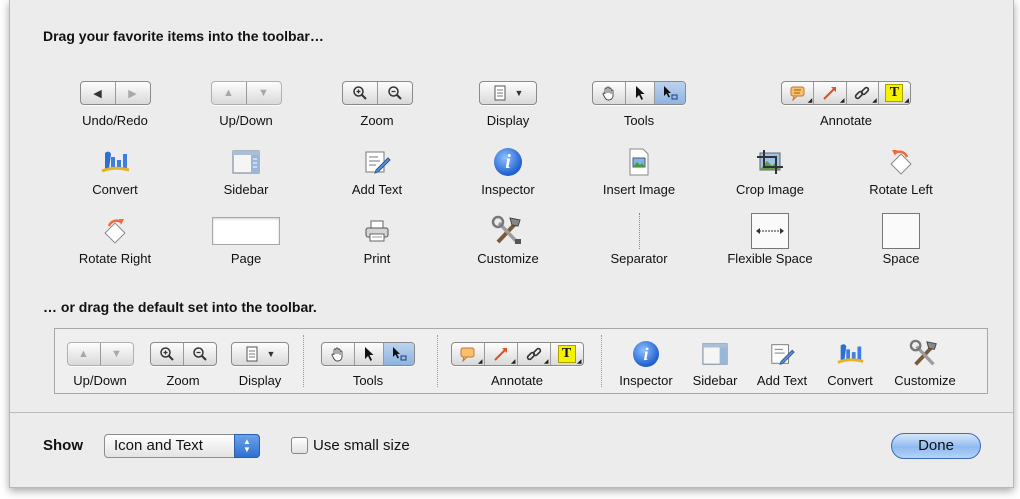 Image resolution: width=1020 pixels, height=499 pixels. Describe the element at coordinates (368, 354) in the screenshot. I see `default-tools-control` at that location.